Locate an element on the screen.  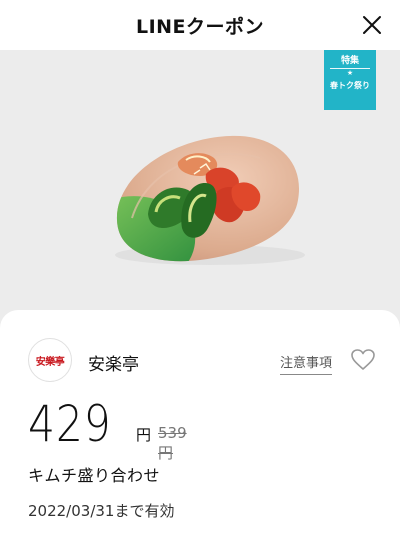
close-icon is located at coordinates (372, 25).